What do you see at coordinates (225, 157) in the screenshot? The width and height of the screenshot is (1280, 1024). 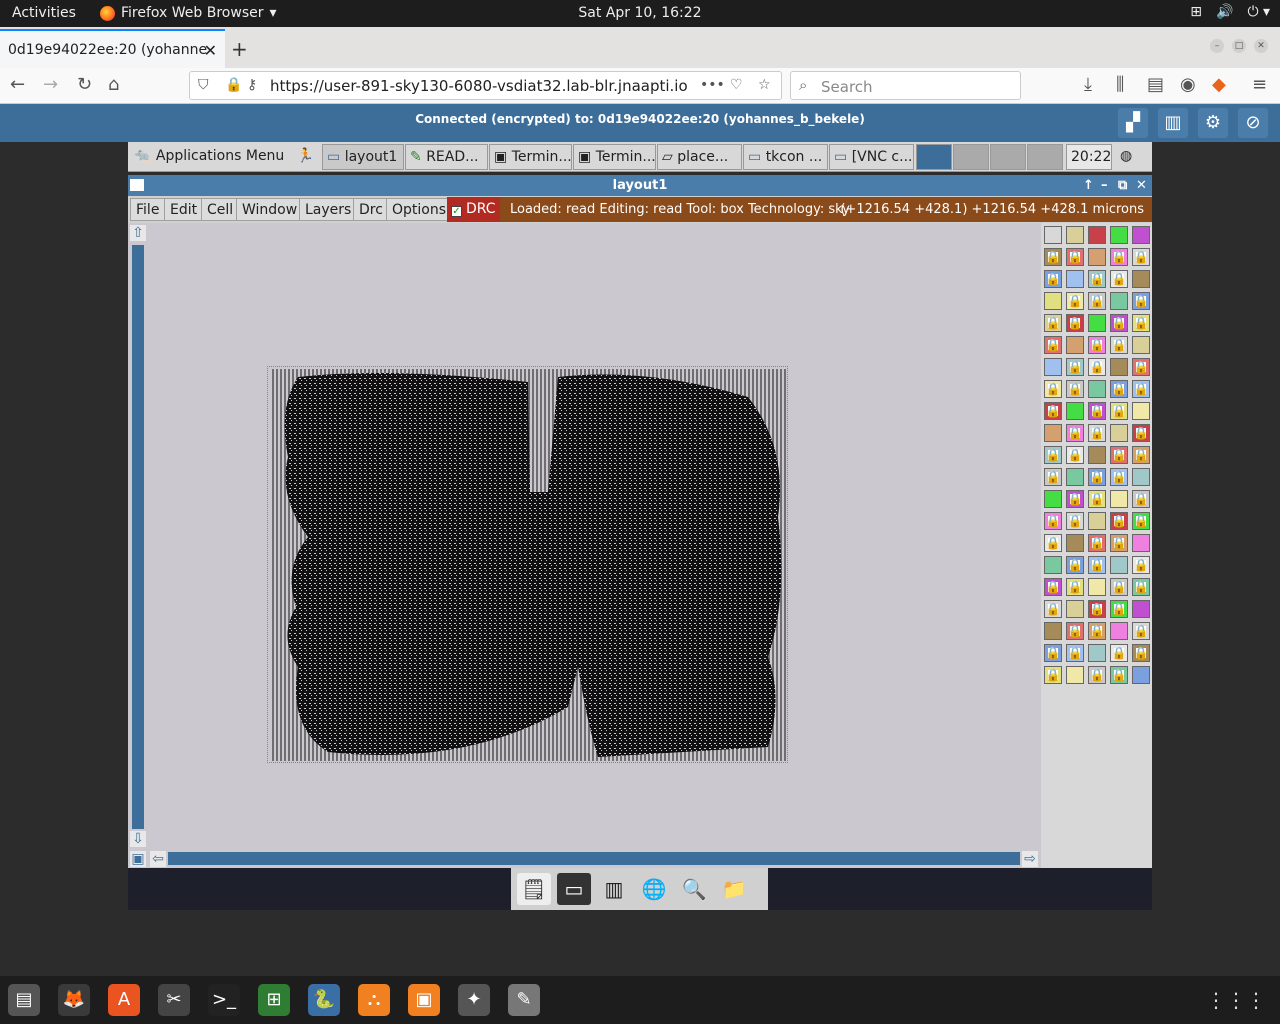 I see `applications-menu-button: 🐀 Applications Menu 🏃` at bounding box center [225, 157].